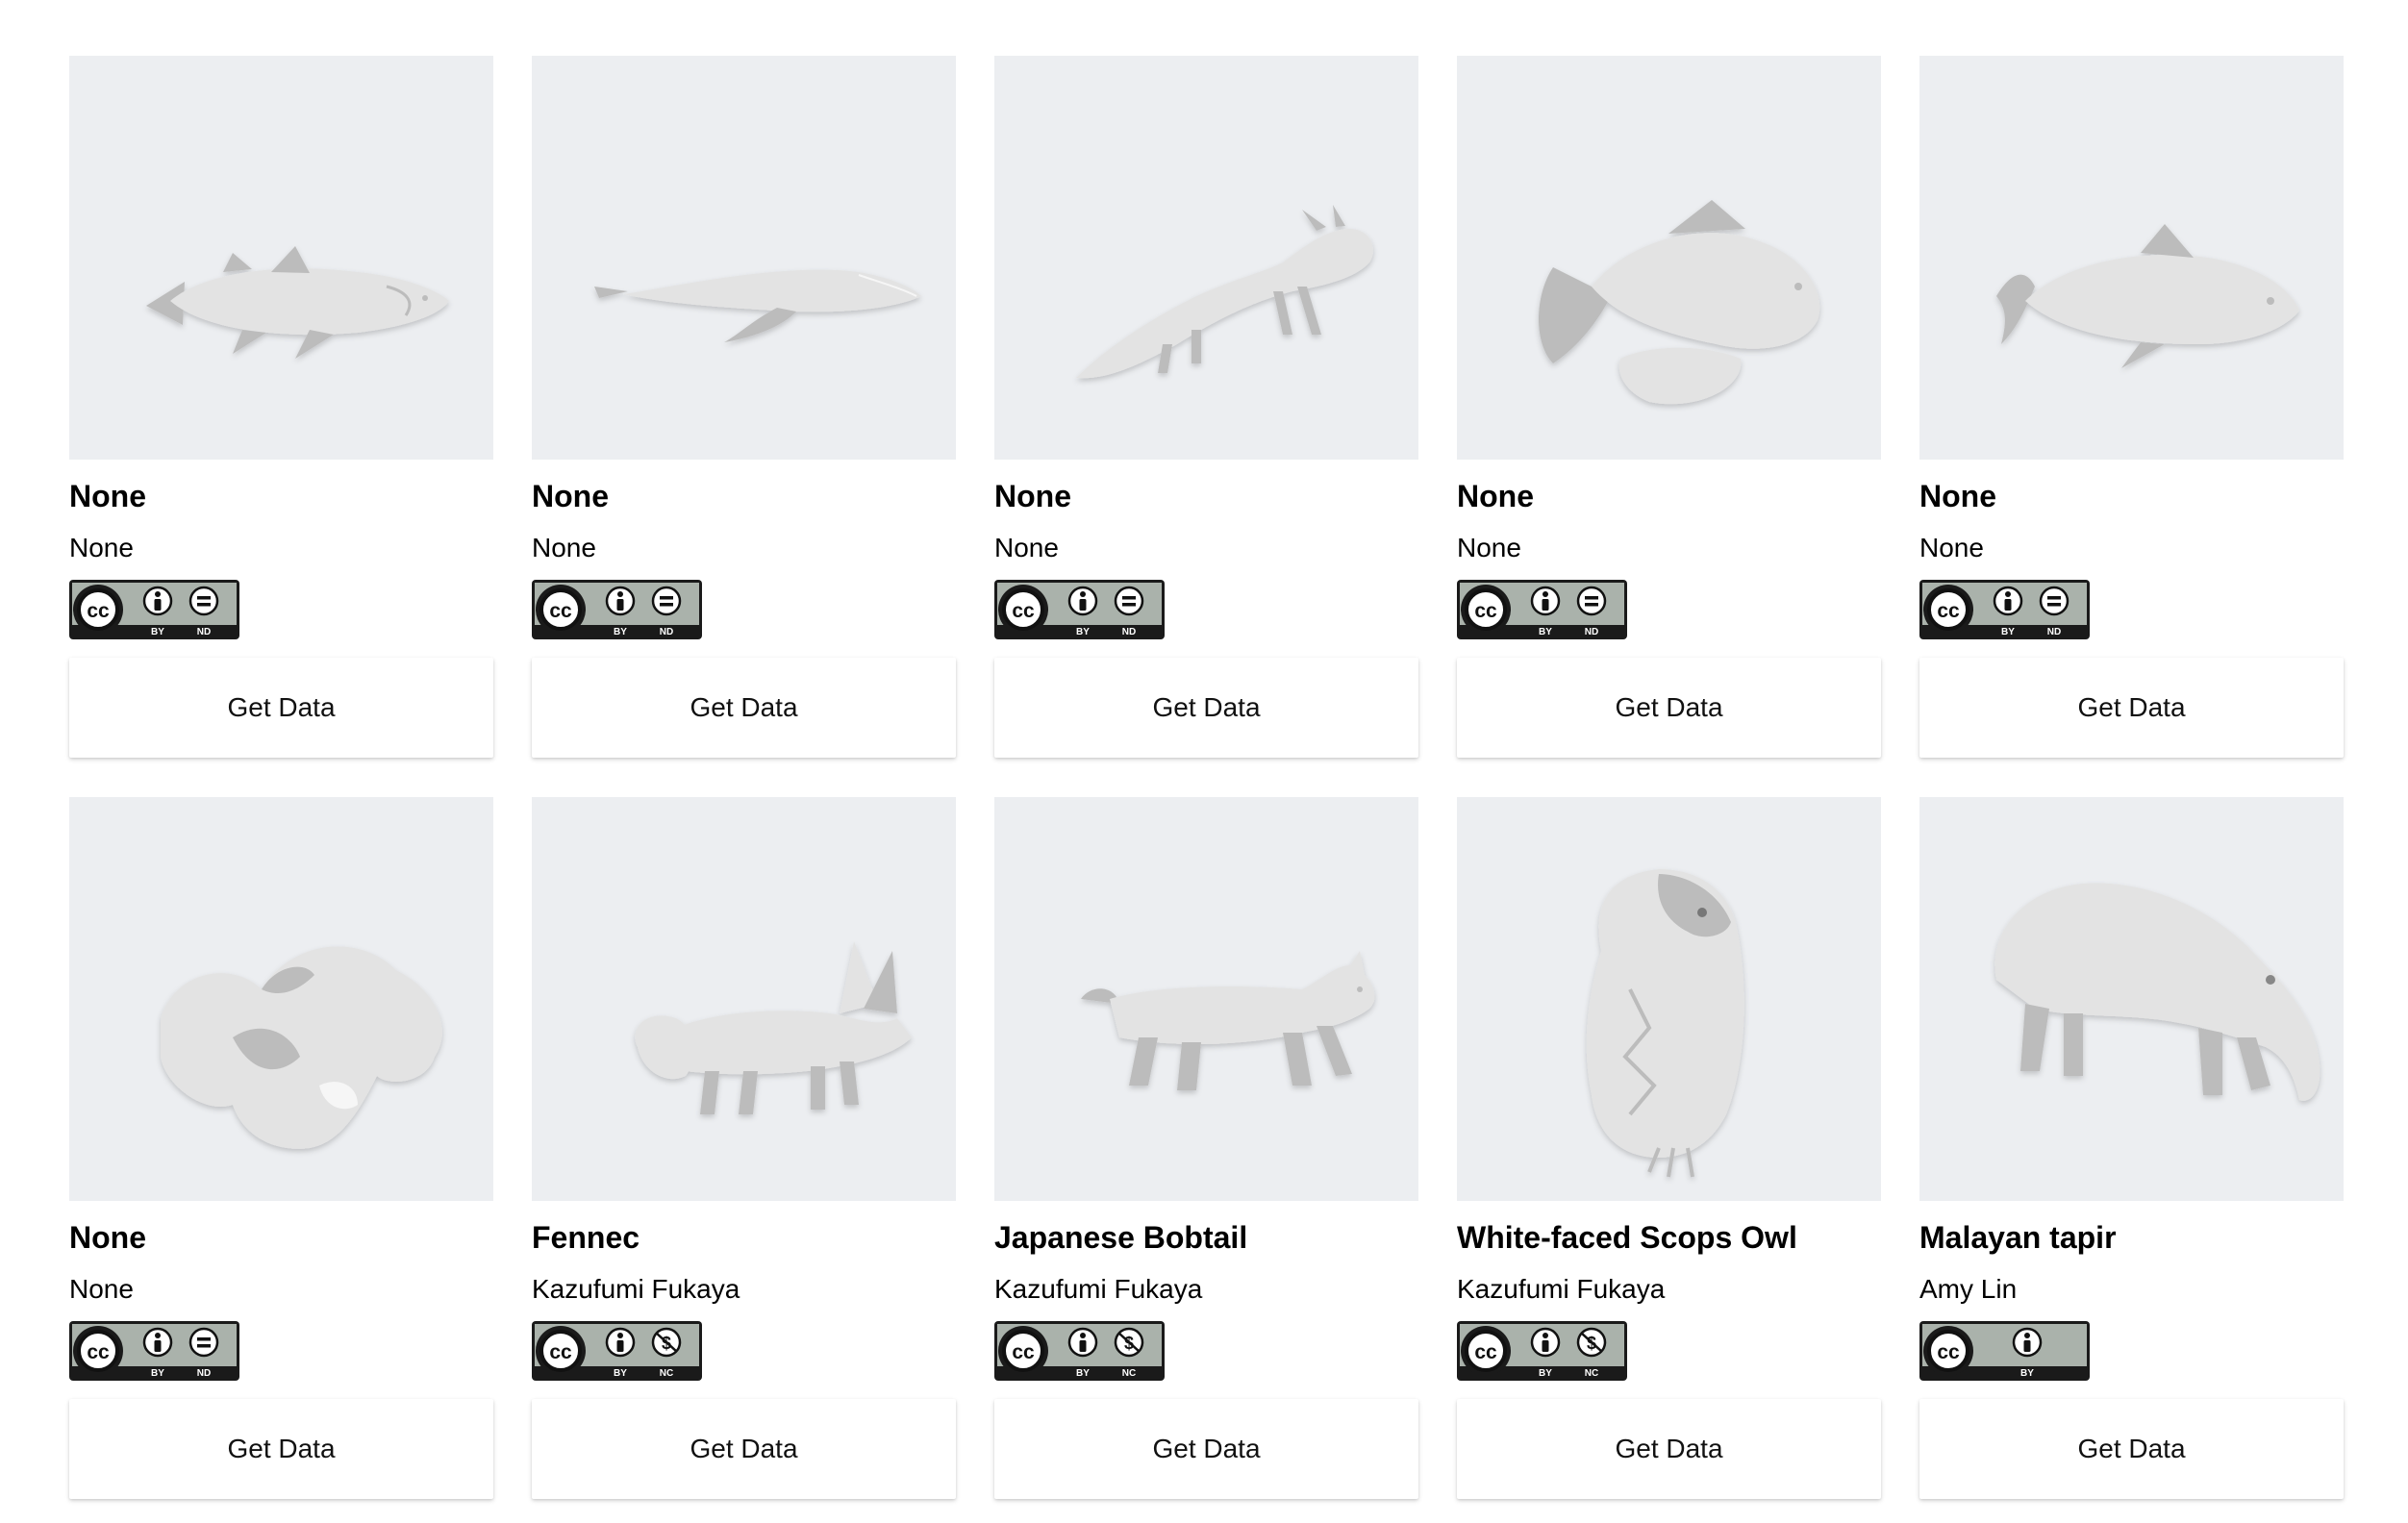 The image size is (2408, 1523). Describe the element at coordinates (2018, 1237) in the screenshot. I see `model-title: Malayan tapir` at that location.